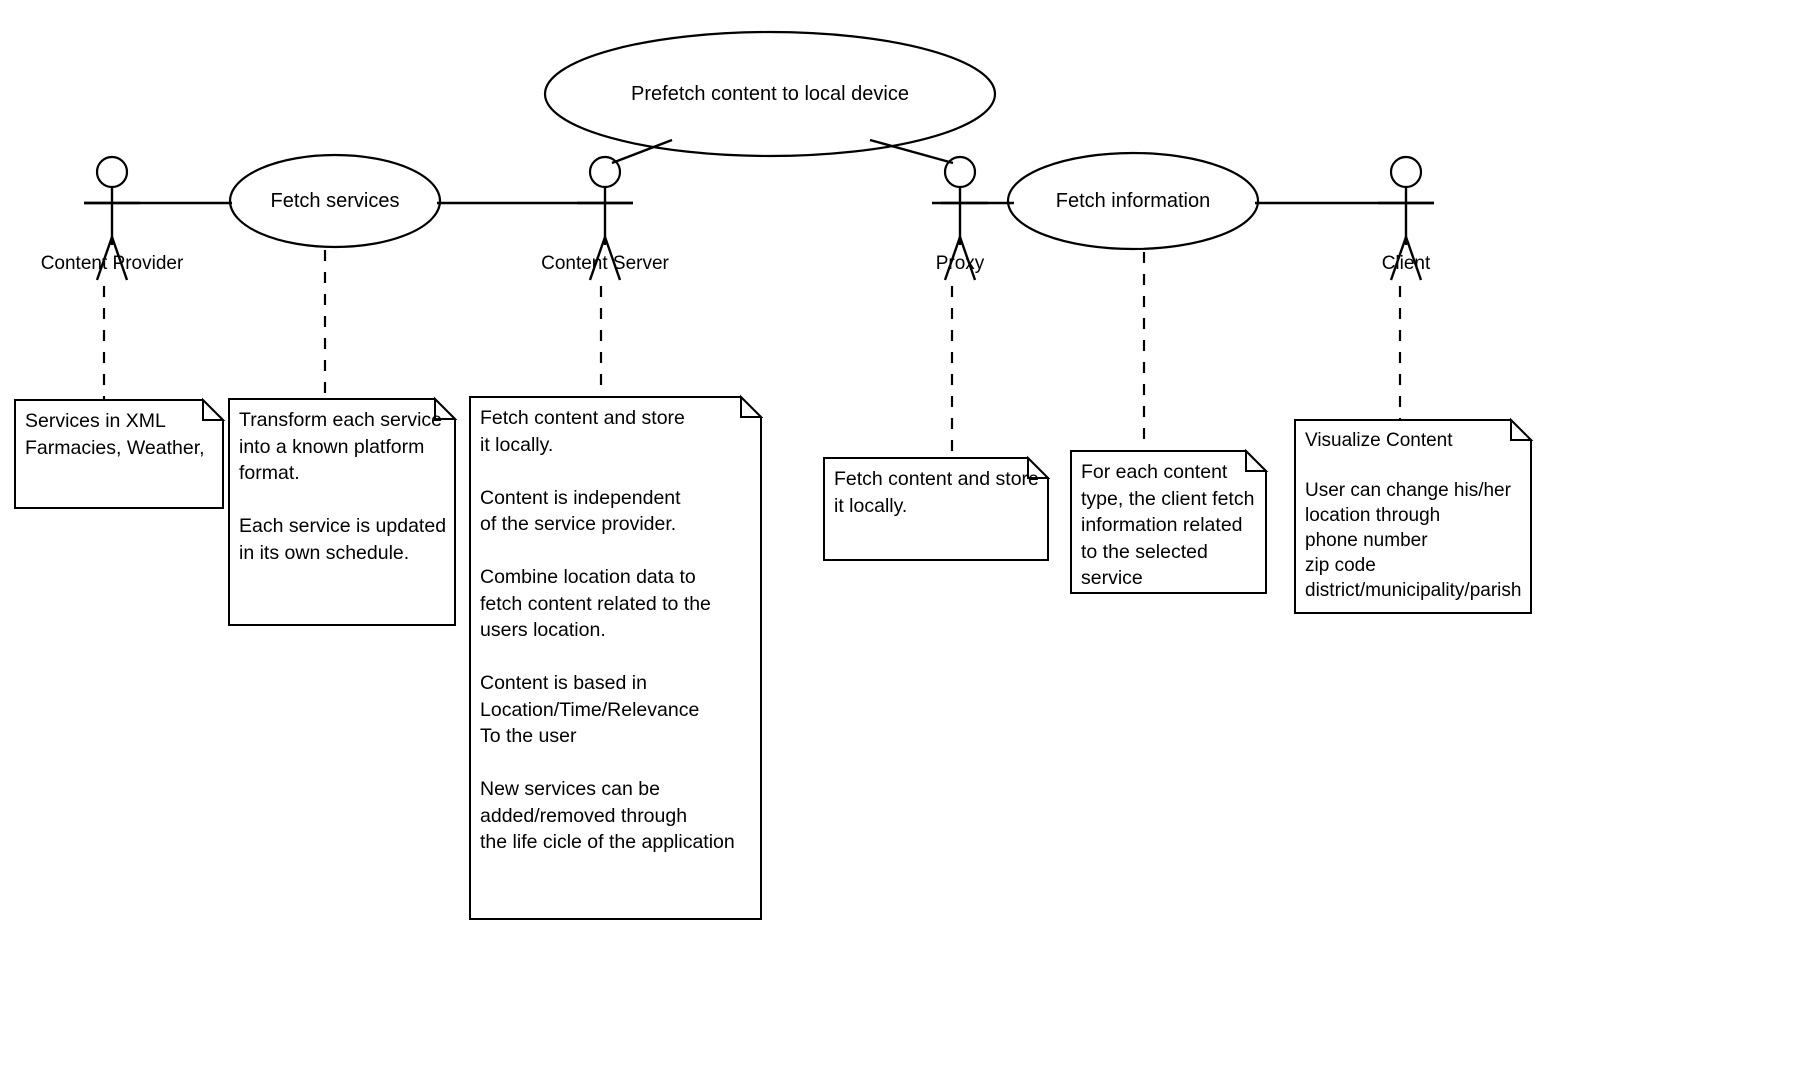 The width and height of the screenshot is (1796, 1087). What do you see at coordinates (605, 263) in the screenshot?
I see `actor-label-content-server: Content Server` at bounding box center [605, 263].